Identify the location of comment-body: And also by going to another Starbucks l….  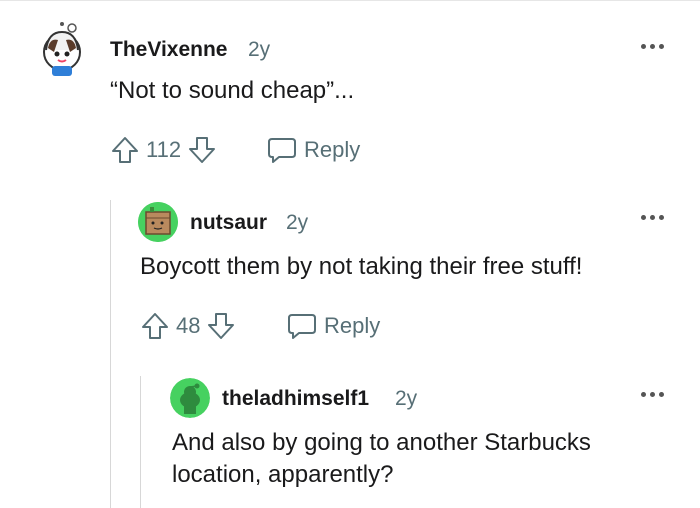
(381, 459).